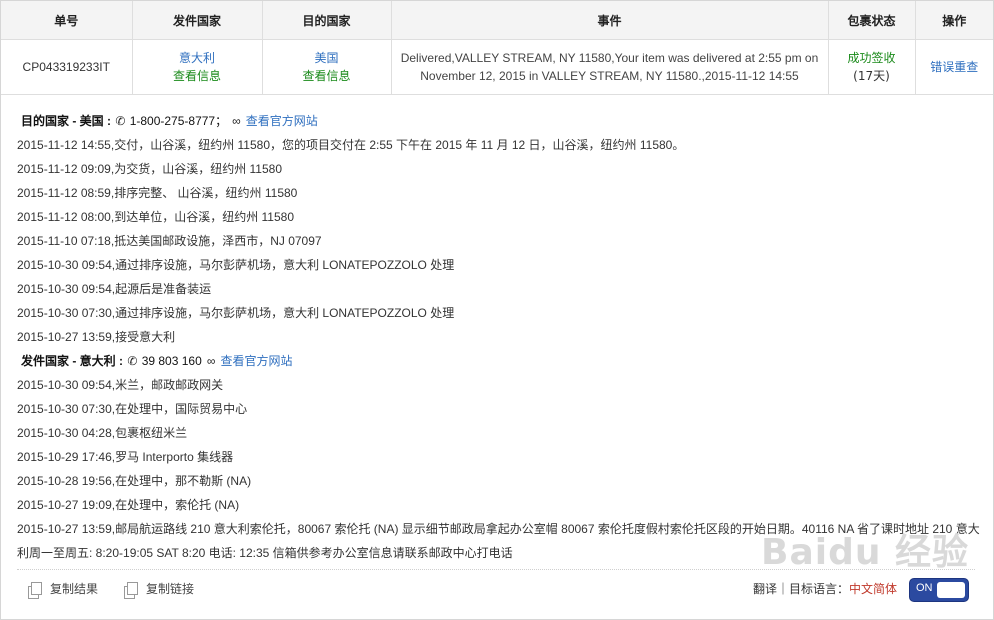 The image size is (994, 620). What do you see at coordinates (102, 433) in the screenshot?
I see `event-item: 2015-10-30 04:28,包裹枢纽米兰` at bounding box center [102, 433].